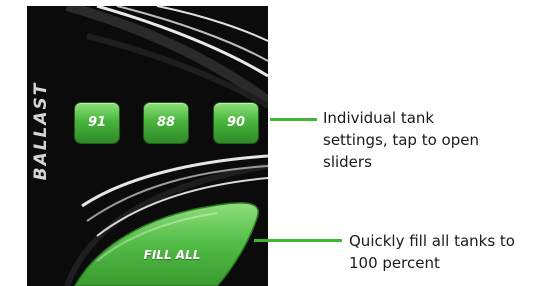  Describe the element at coordinates (172, 255) in the screenshot. I see `fill-all-label: FILL ALL` at that location.